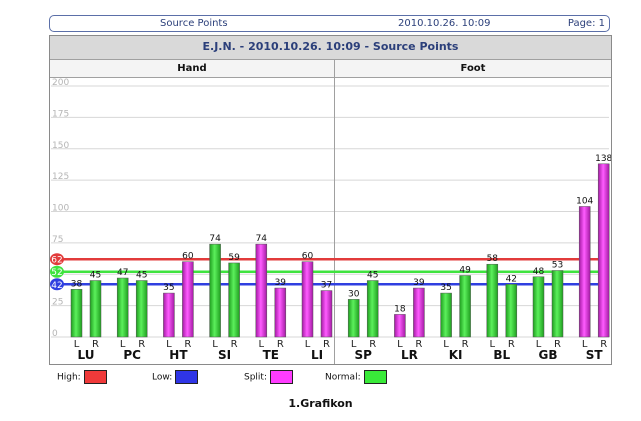  What do you see at coordinates (465, 306) in the screenshot?
I see `bar-ki-r` at bounding box center [465, 306].